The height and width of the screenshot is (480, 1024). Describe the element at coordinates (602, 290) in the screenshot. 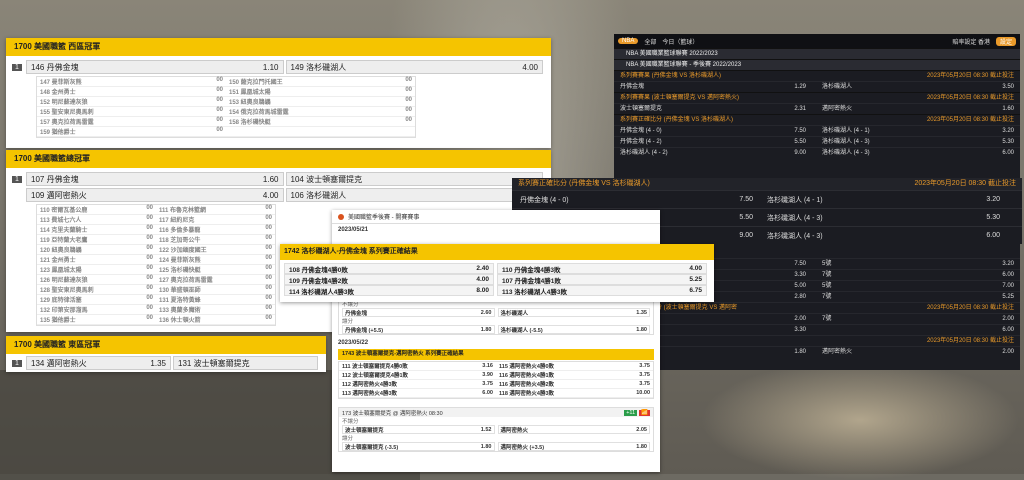

I see `odds-option: 113 洛杉磯湖人4勝3敗 6.75` at that location.